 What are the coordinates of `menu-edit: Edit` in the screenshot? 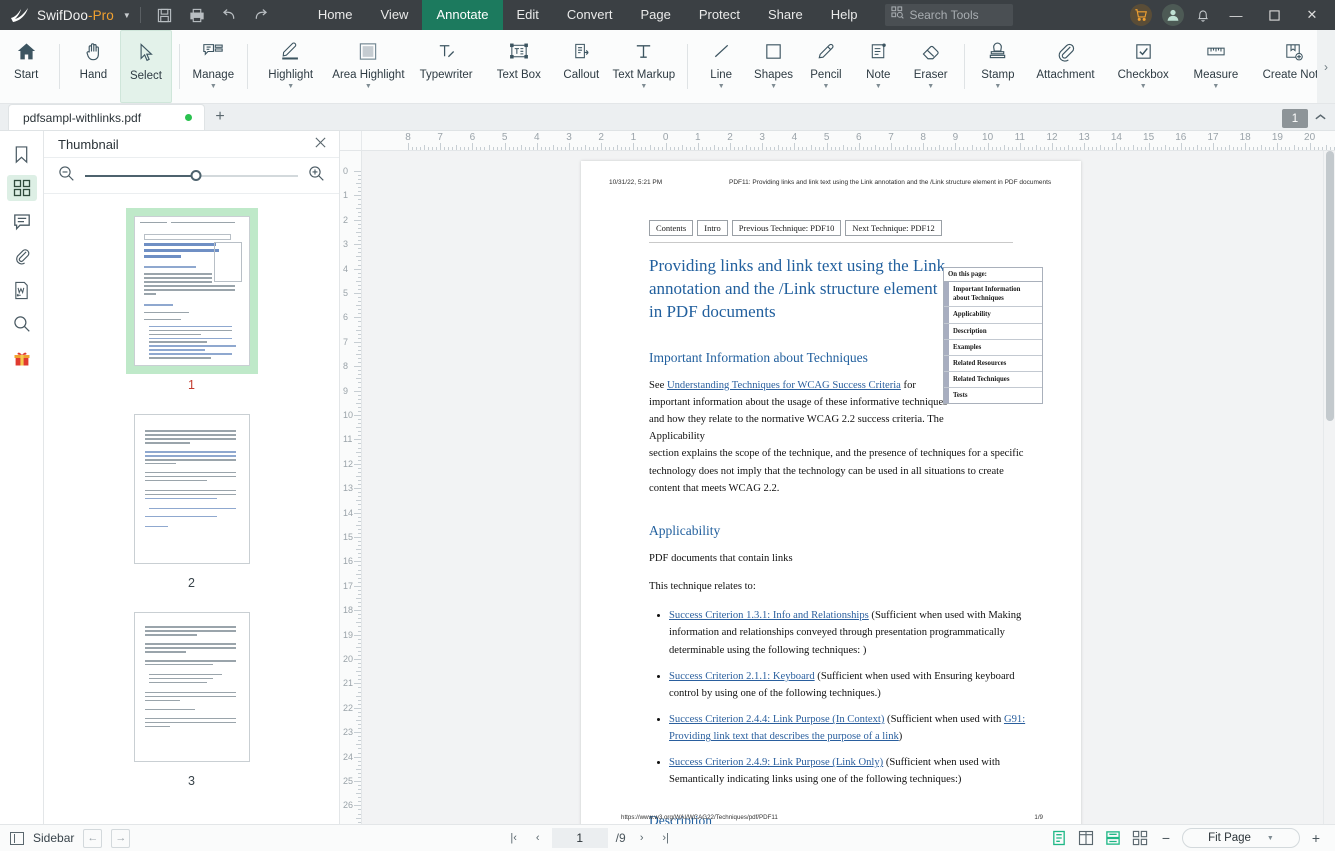 It's located at (528, 15).